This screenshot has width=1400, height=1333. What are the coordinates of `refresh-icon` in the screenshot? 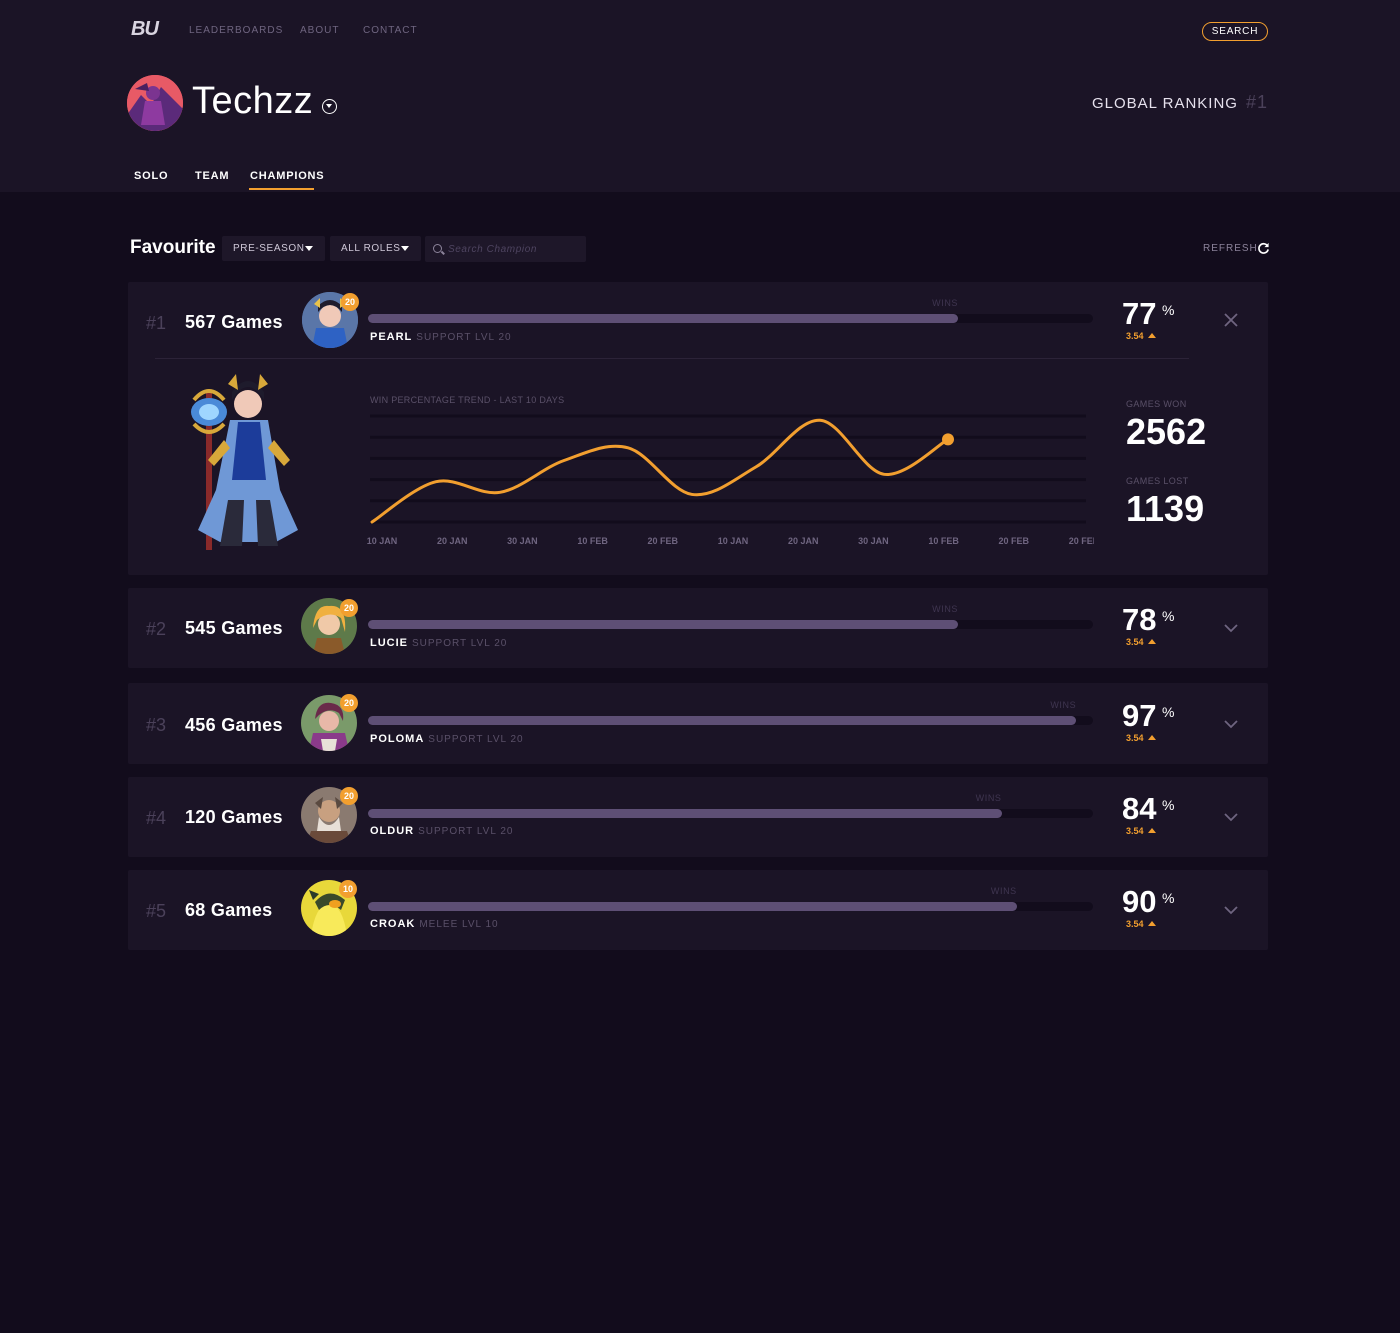 It's located at (1263, 248).